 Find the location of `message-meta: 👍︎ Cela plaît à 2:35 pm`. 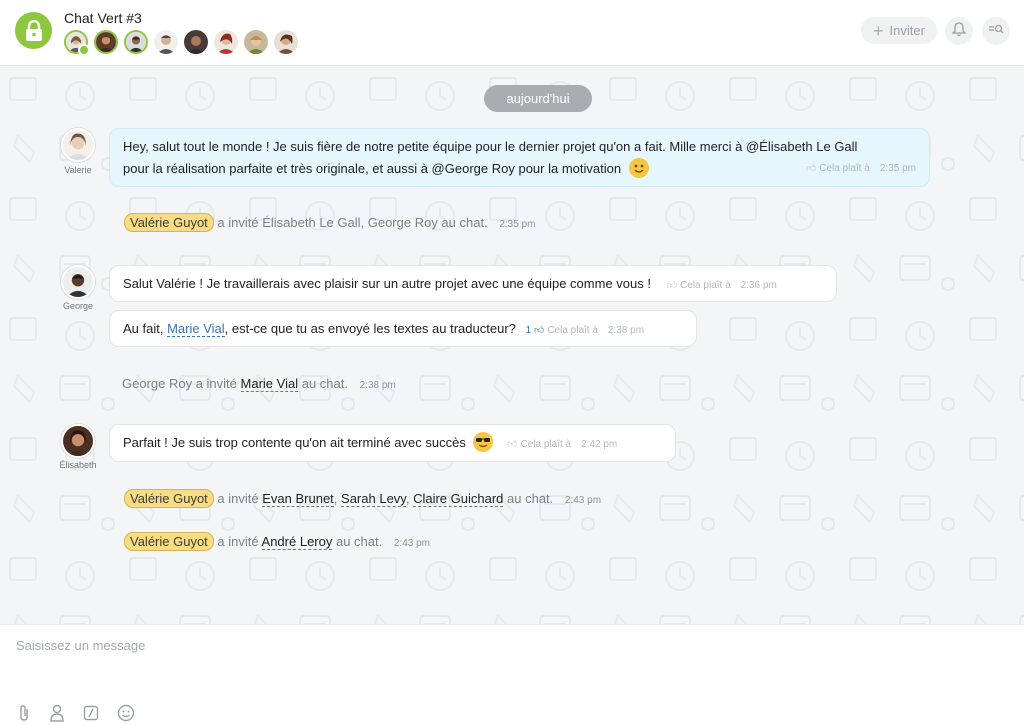

message-meta: 👍︎ Cela plaît à 2:35 pm is located at coordinates (861, 169).